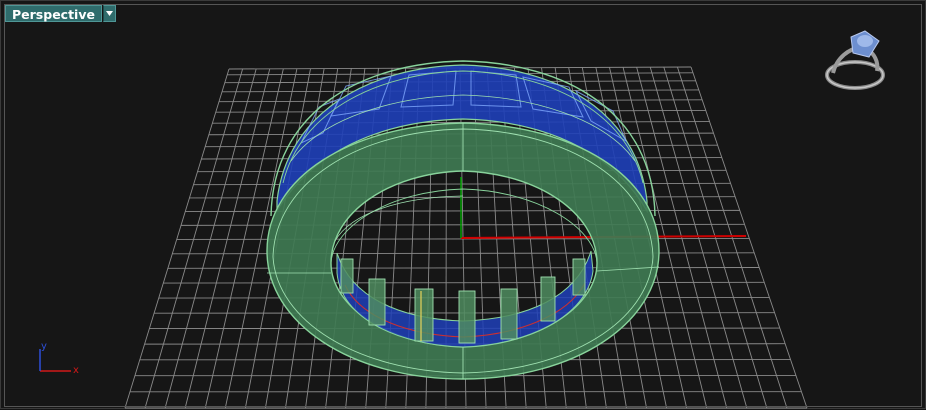 This screenshot has width=926, height=410. Describe the element at coordinates (53, 13) in the screenshot. I see `viewport-title-label: Perspective` at that location.